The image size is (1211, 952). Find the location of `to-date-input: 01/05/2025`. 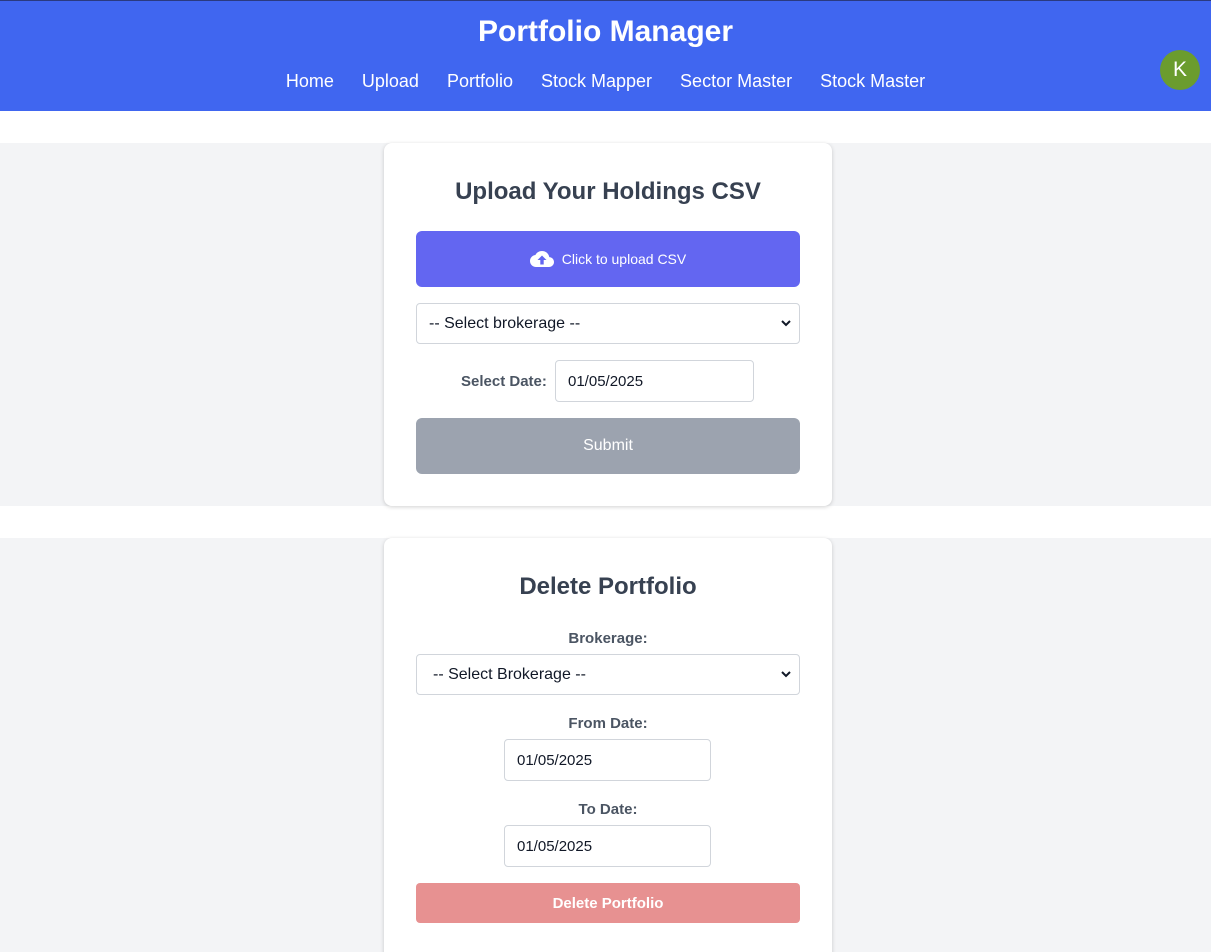

to-date-input: 01/05/2025 is located at coordinates (607, 846).